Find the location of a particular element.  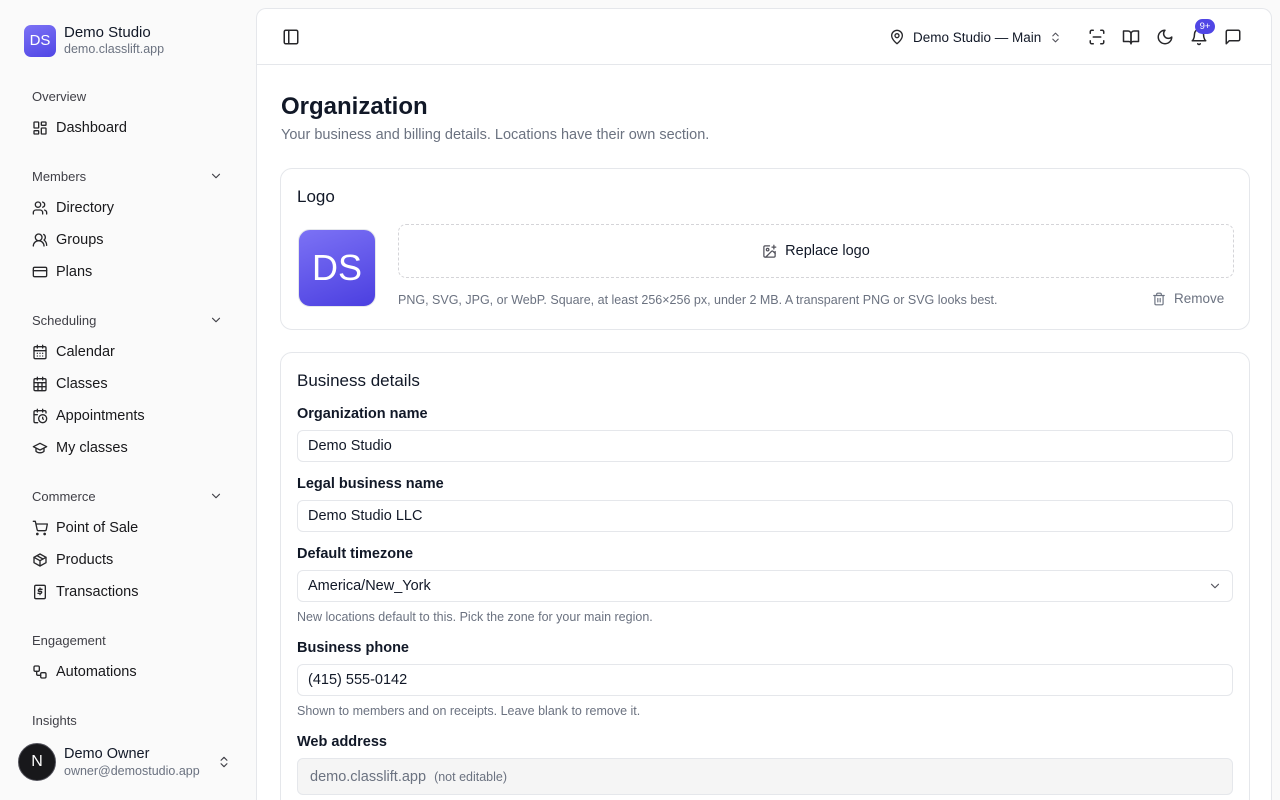

sidebar-item-dashboard: Dashboard is located at coordinates (128, 128).